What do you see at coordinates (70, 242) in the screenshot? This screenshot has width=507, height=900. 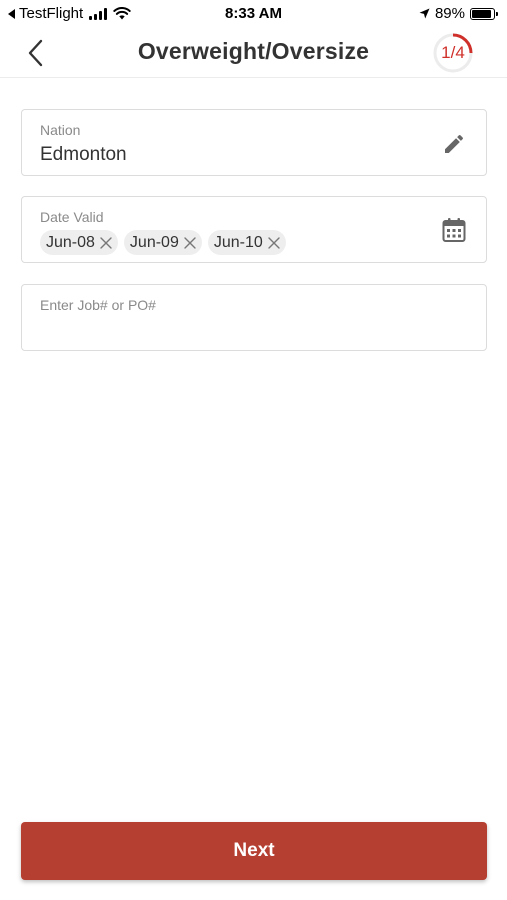 I see `date-chip-label: Jun-08` at bounding box center [70, 242].